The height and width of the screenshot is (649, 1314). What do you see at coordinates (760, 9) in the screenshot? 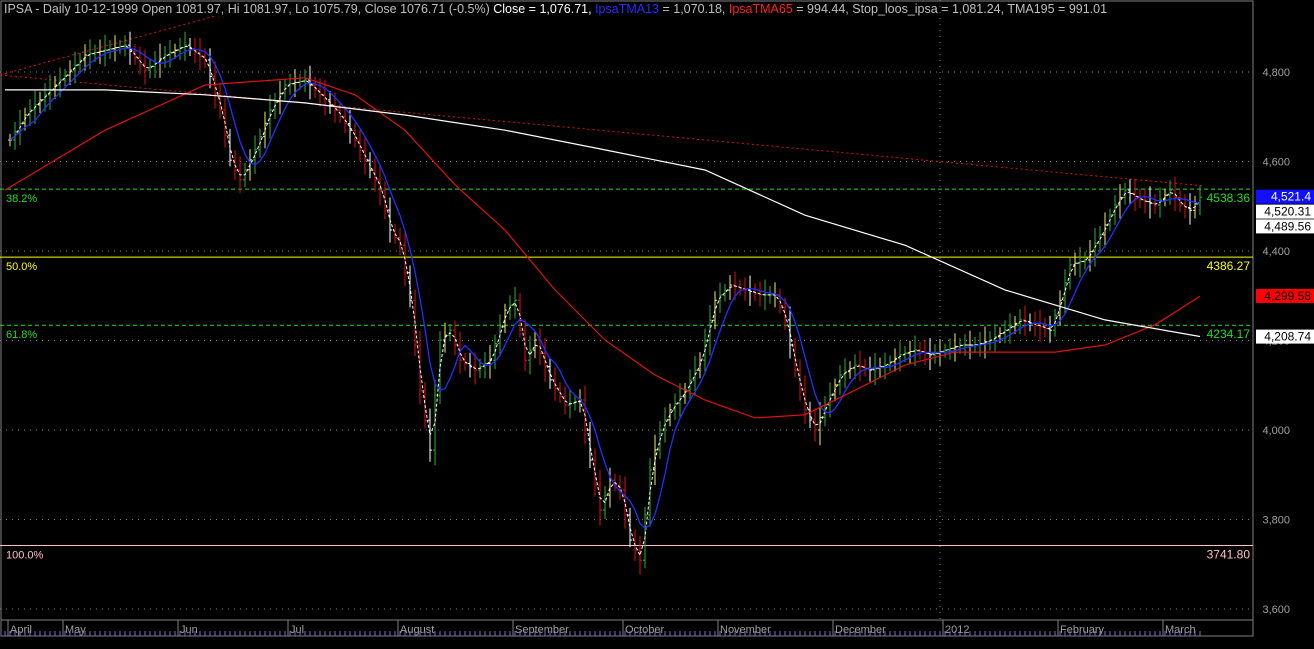
I see `header-tma65-name: IpsaTMA65` at bounding box center [760, 9].